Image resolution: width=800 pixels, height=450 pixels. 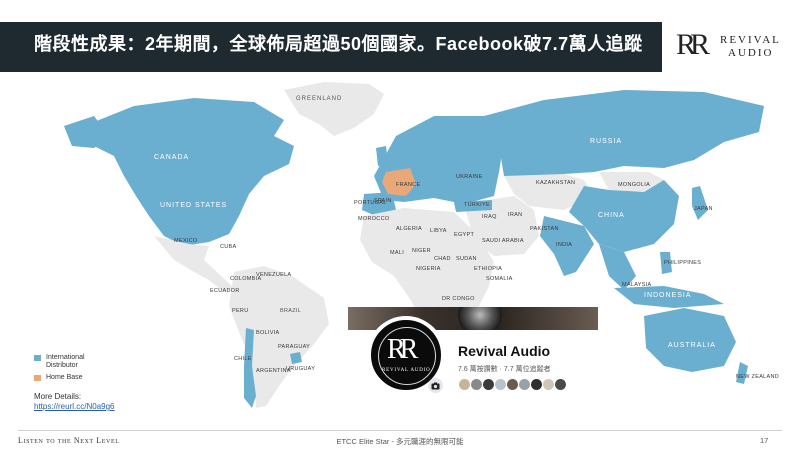 I want to click on land-new-zealand, so click(x=742, y=373).